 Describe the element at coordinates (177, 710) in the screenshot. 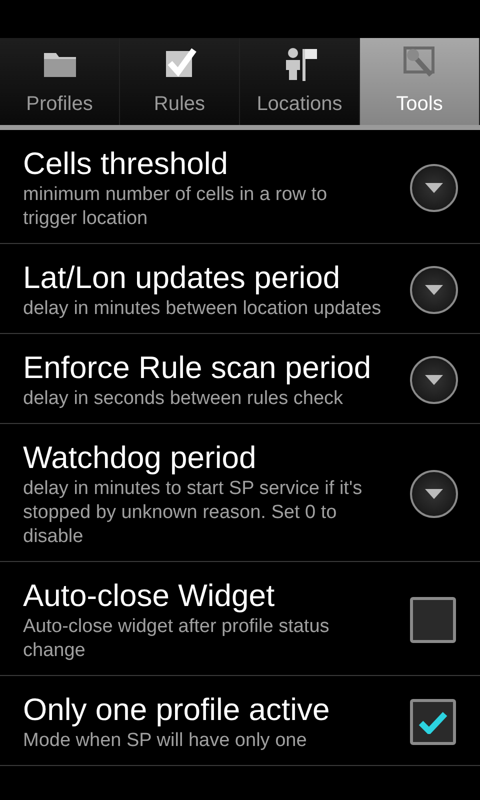

I see `setting-title: Only one profile active` at that location.